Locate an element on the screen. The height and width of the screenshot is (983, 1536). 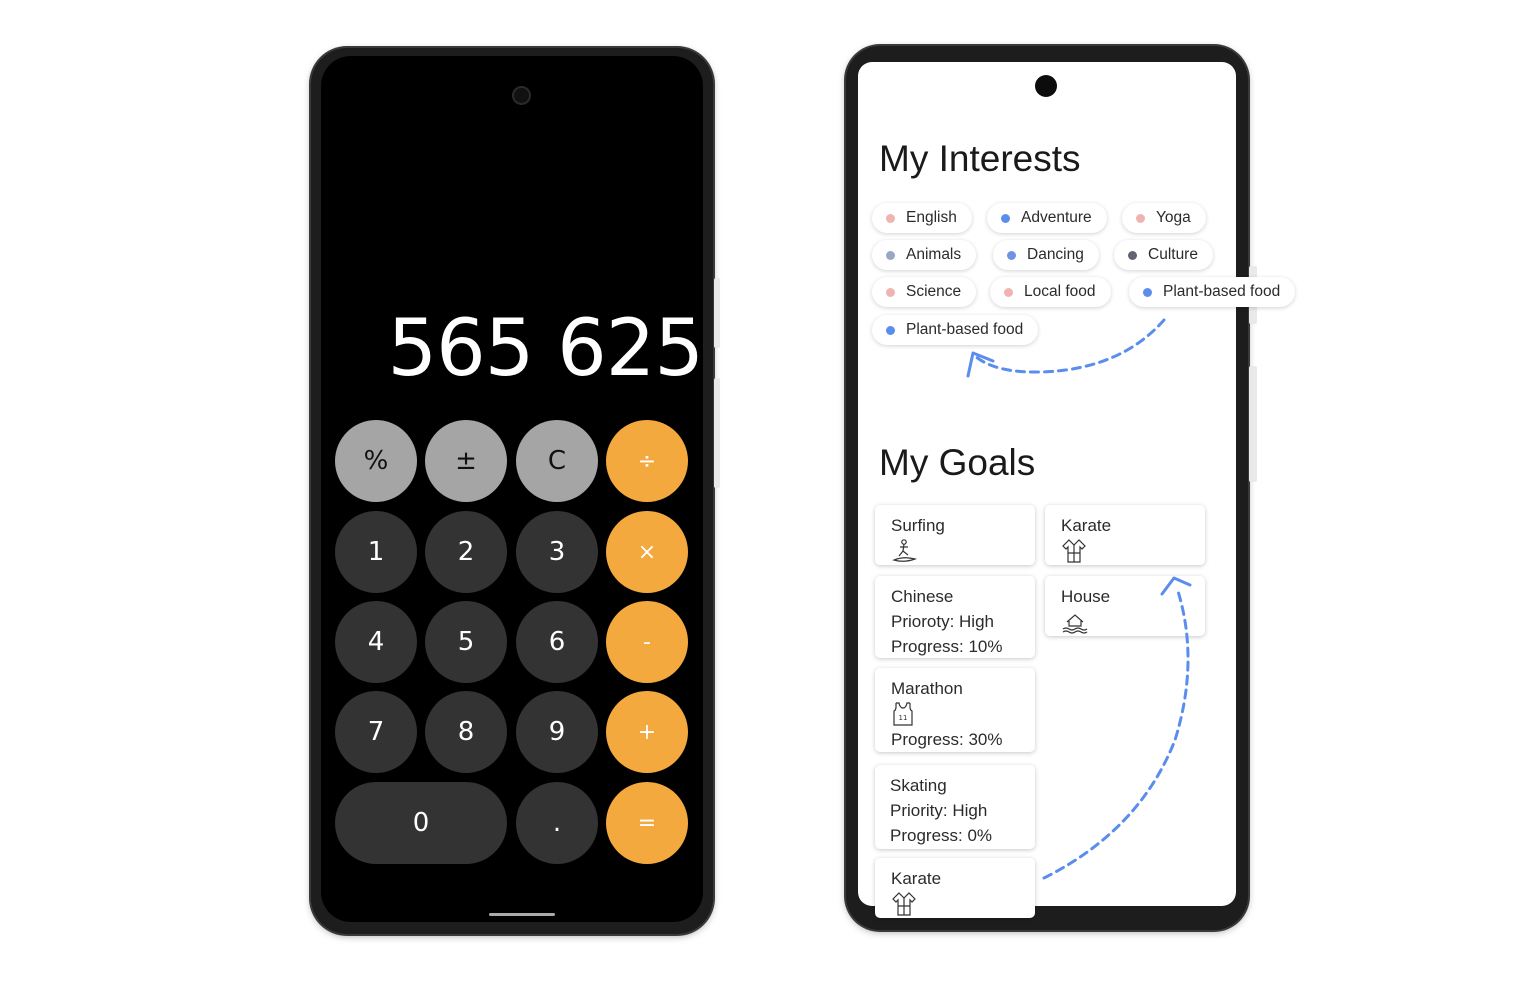
drag-arrows is located at coordinates (1079, 599).